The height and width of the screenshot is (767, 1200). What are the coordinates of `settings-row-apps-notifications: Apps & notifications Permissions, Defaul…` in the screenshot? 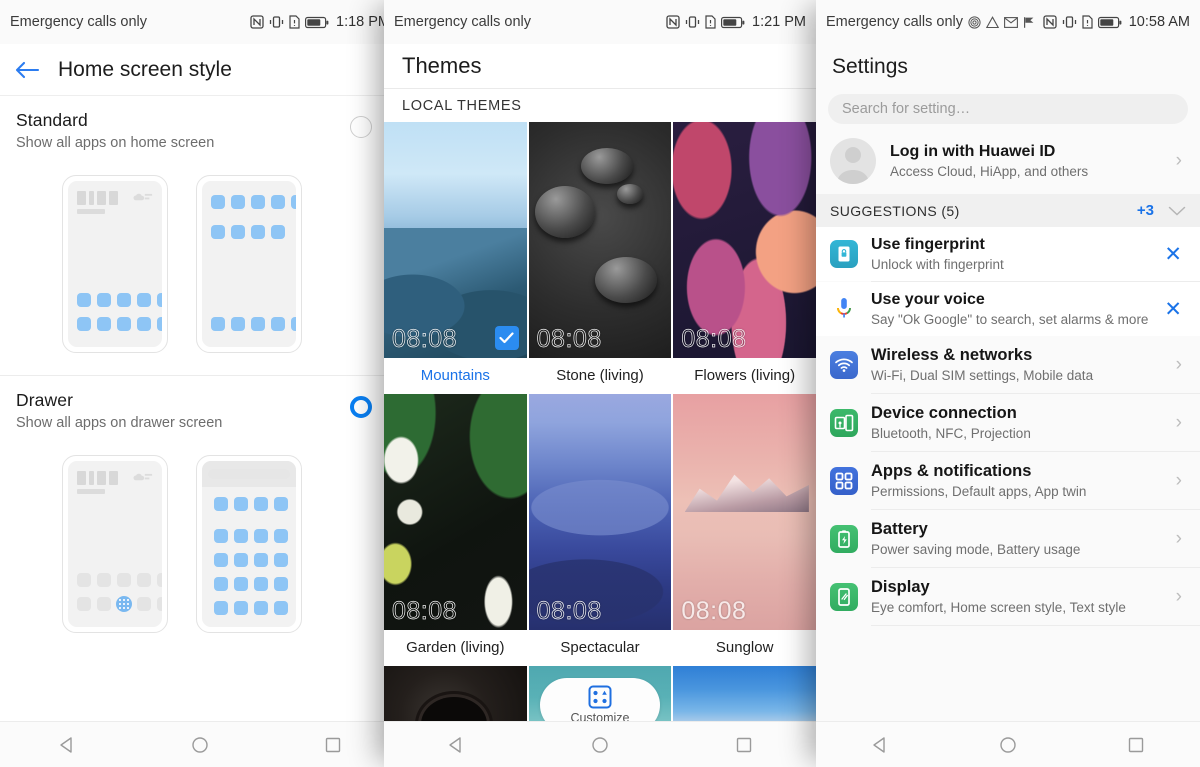 It's located at (1008, 480).